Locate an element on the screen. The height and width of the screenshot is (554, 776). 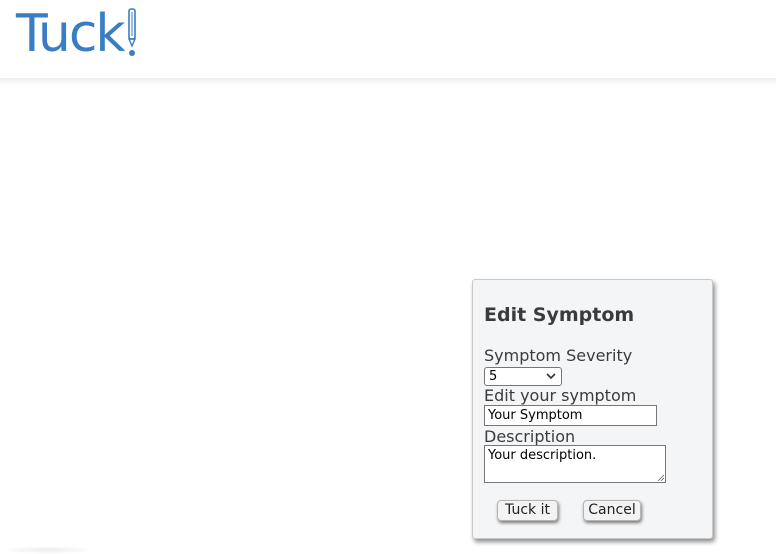
symptom-label: Edit your symptom is located at coordinates (560, 395).